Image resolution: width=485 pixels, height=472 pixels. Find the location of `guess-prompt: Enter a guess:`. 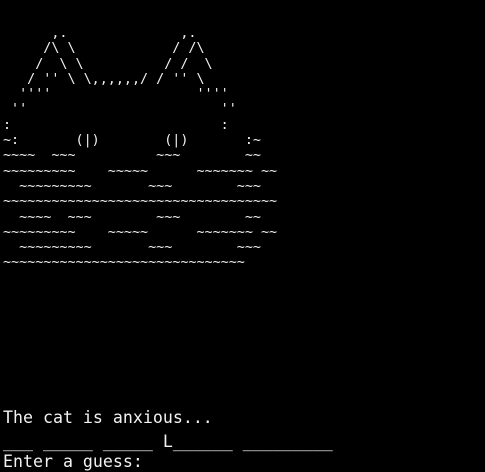

guess-prompt: Enter a guess: is located at coordinates (73, 462).